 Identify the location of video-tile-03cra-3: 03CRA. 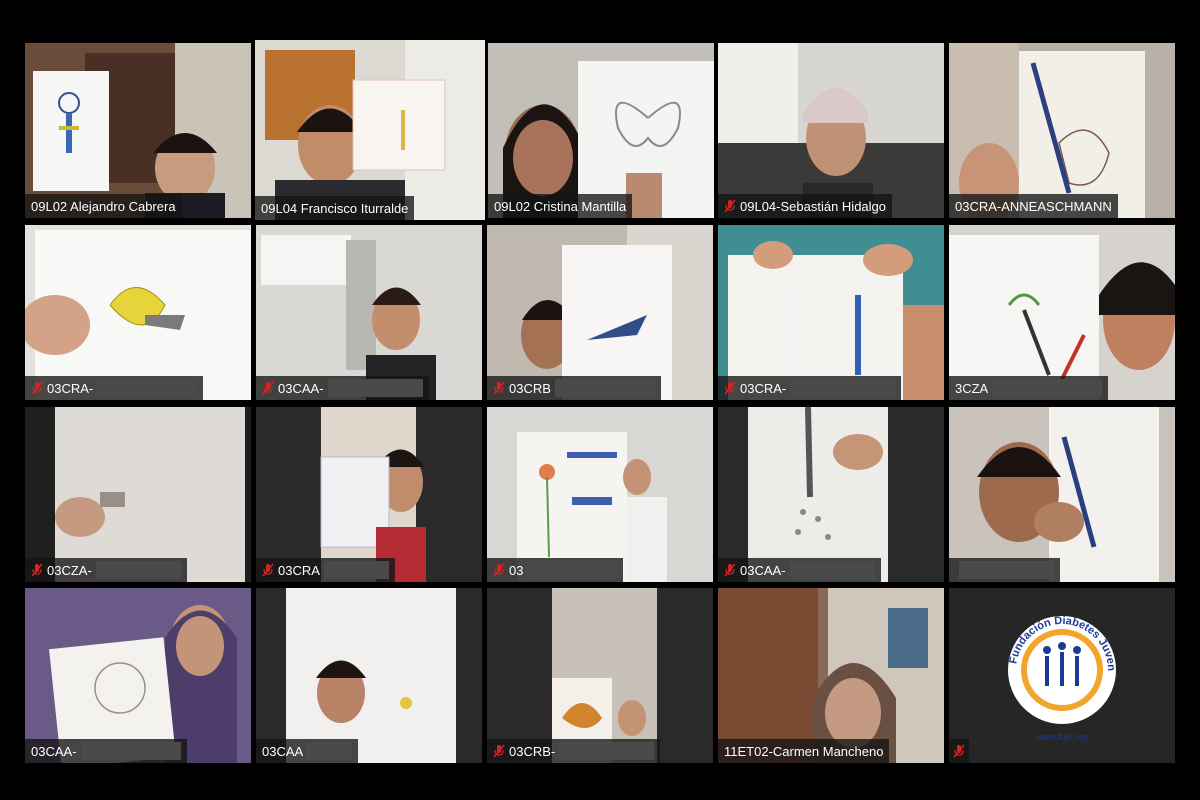
(369, 494).